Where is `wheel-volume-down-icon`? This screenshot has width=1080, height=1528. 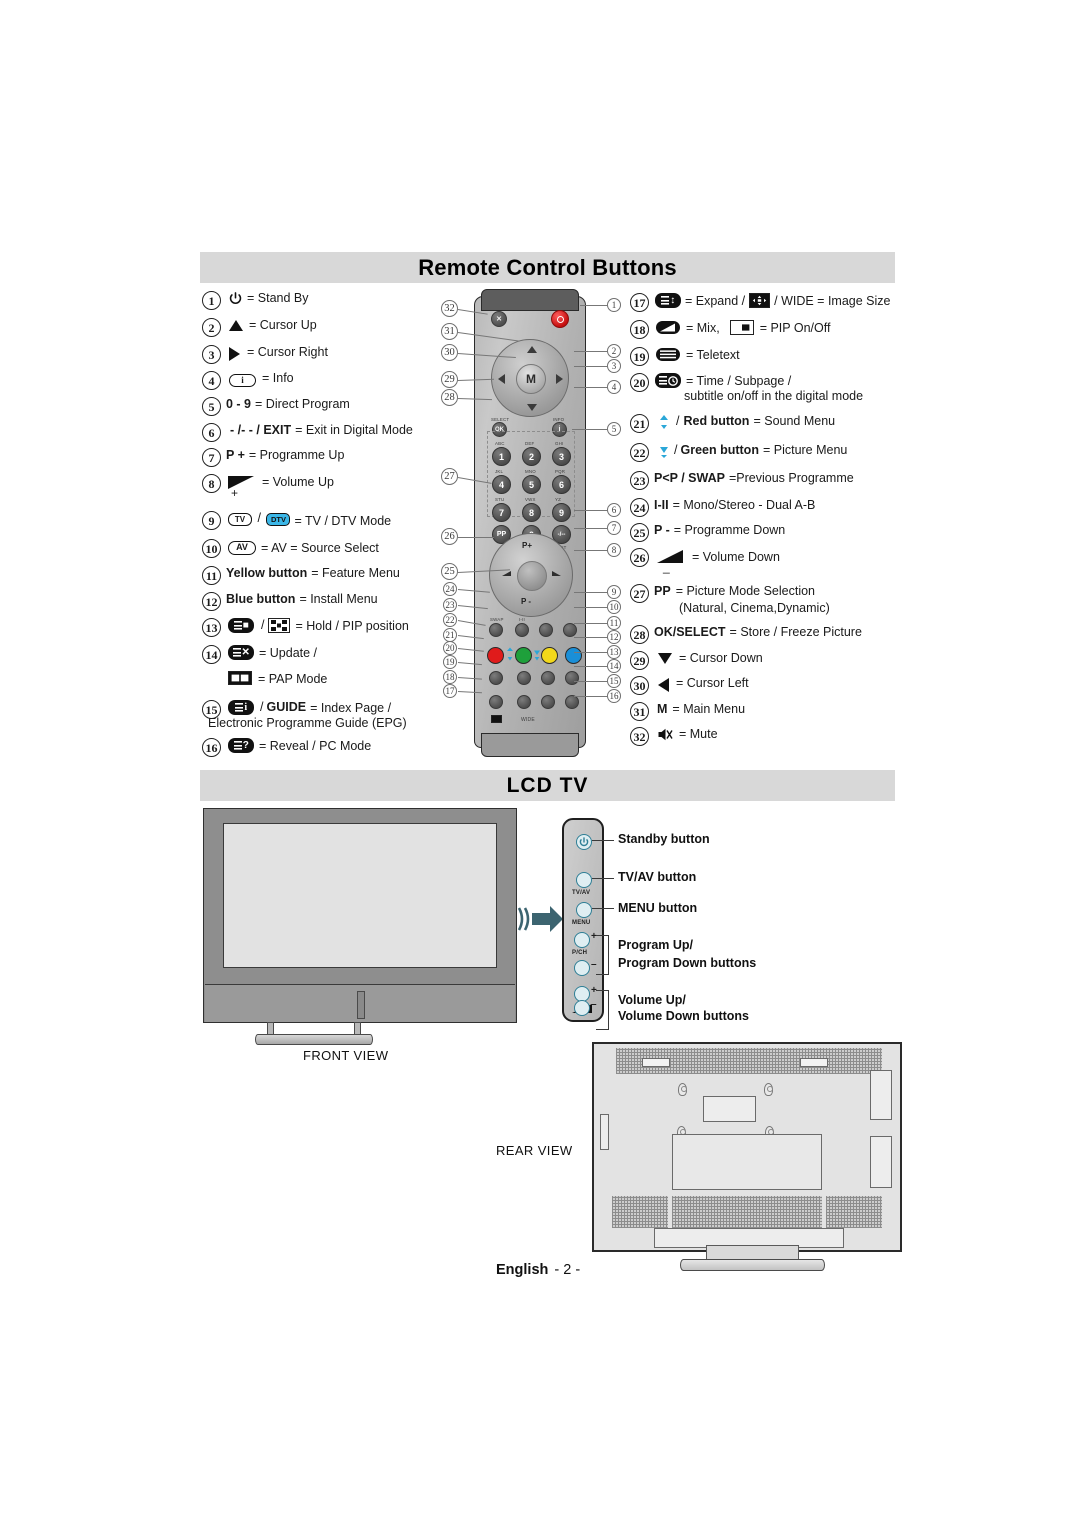 wheel-volume-down-icon is located at coordinates (506, 573).